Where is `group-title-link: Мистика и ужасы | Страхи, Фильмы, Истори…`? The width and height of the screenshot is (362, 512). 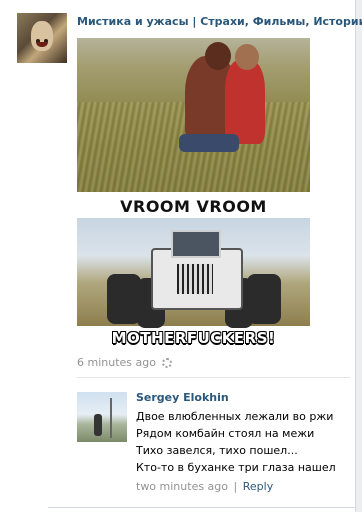 group-title-link: Мистика и ужасы | Страхи, Фильмы, Истори… is located at coordinates (219, 21).